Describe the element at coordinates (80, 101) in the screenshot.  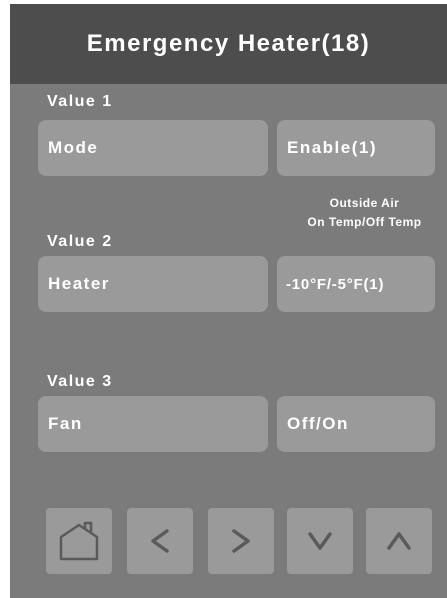
I see `value-1-label: Value 1` at that location.